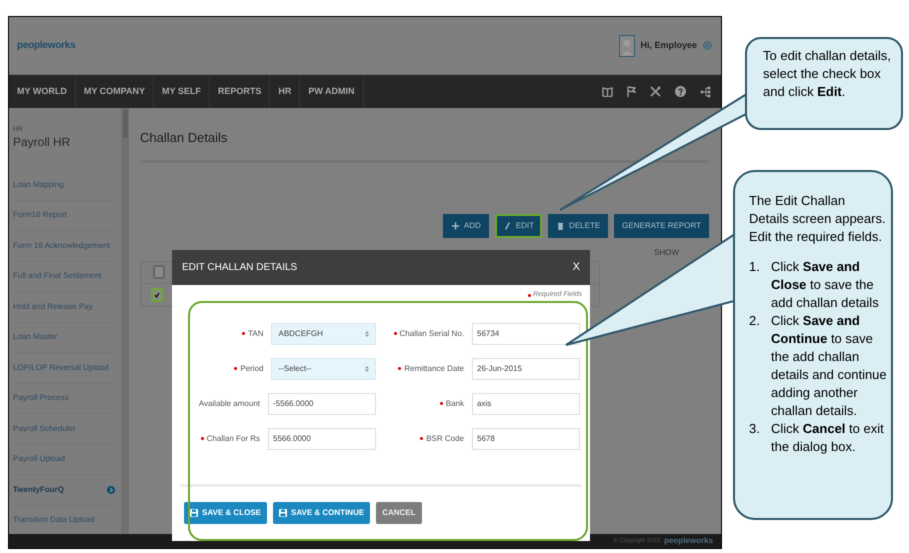 The image size is (909, 553). Describe the element at coordinates (322, 403) in the screenshot. I see `input-field: -5566.0000` at that location.